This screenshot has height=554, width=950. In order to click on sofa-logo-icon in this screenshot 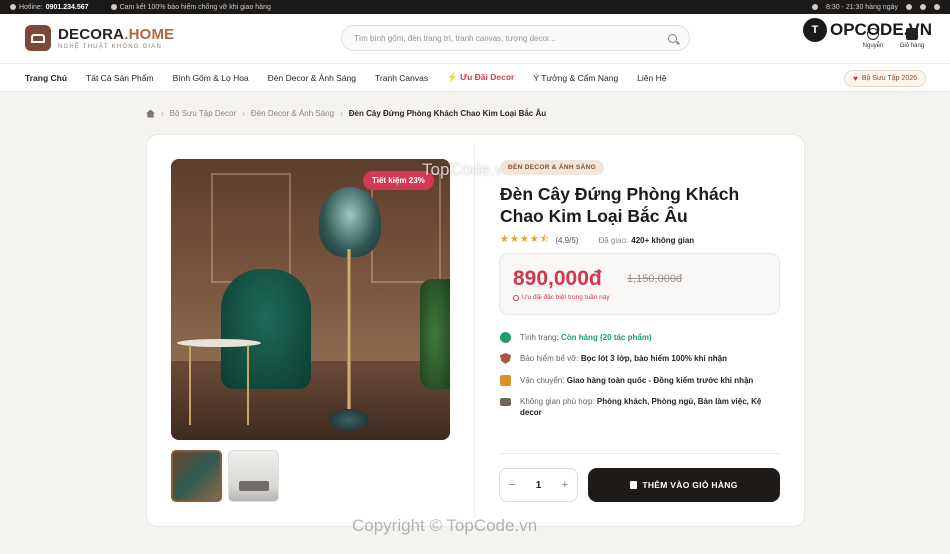, I will do `click(38, 38)`.